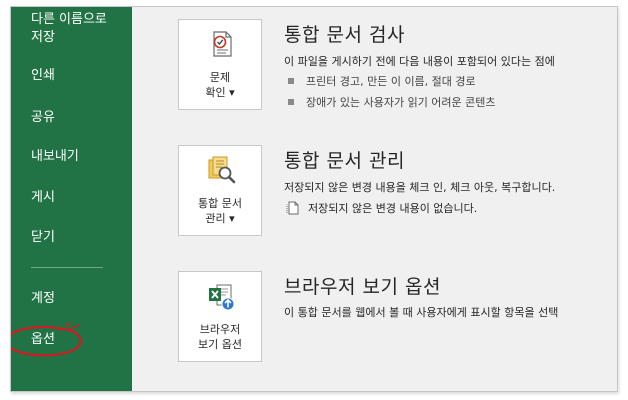 Image resolution: width=628 pixels, height=400 pixels. I want to click on section-title: 브라우저 보기 옵션, so click(362, 287).